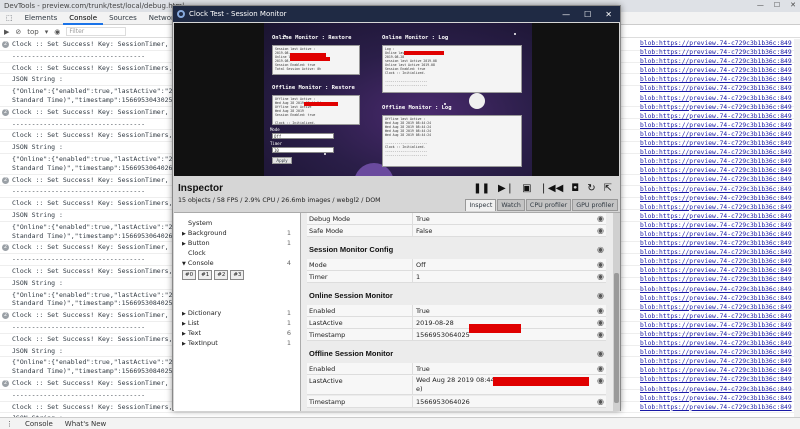 This screenshot has height=429, width=800. What do you see at coordinates (501, 265) in the screenshot?
I see `property-value: Off` at bounding box center [501, 265].